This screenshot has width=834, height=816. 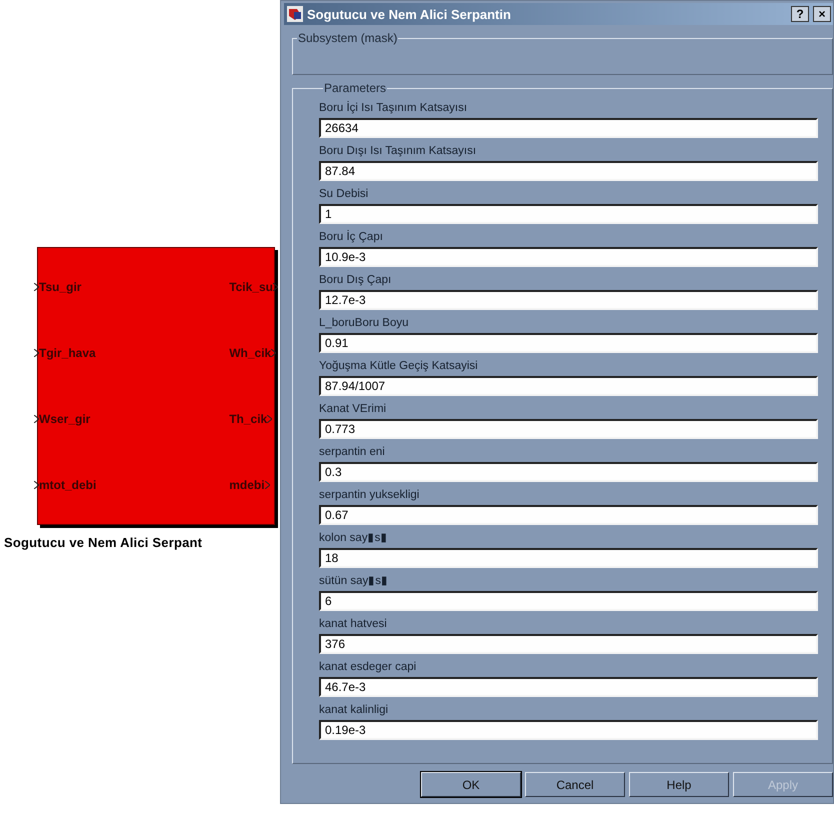 I want to click on field-label: Boru Dış Çapı, so click(x=355, y=280).